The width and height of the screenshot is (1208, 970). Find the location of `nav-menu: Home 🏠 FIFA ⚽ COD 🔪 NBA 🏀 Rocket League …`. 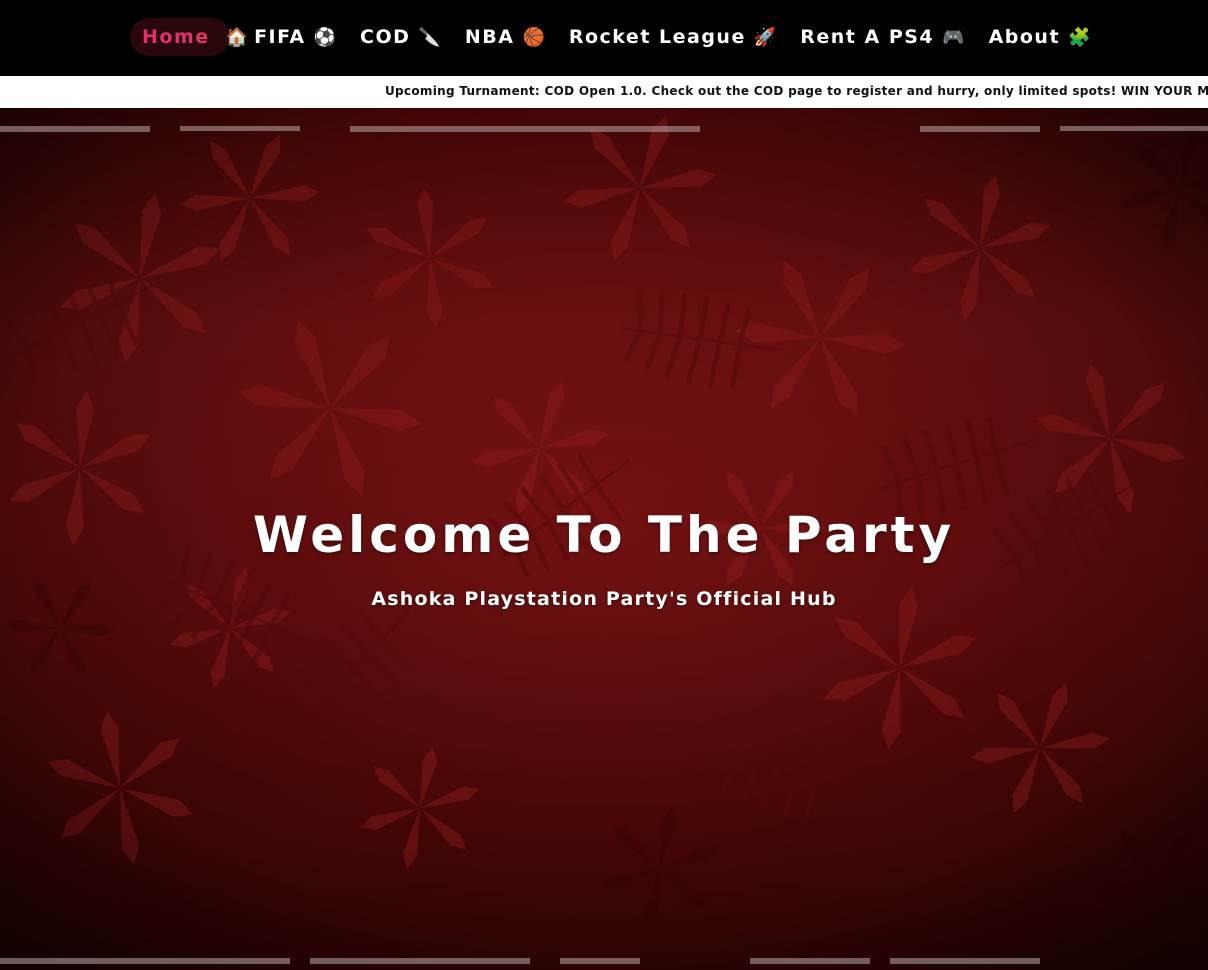

nav-menu: Home 🏠 FIFA ⚽ COD 🔪 NBA 🏀 Rocket League … is located at coordinates (616, 37).